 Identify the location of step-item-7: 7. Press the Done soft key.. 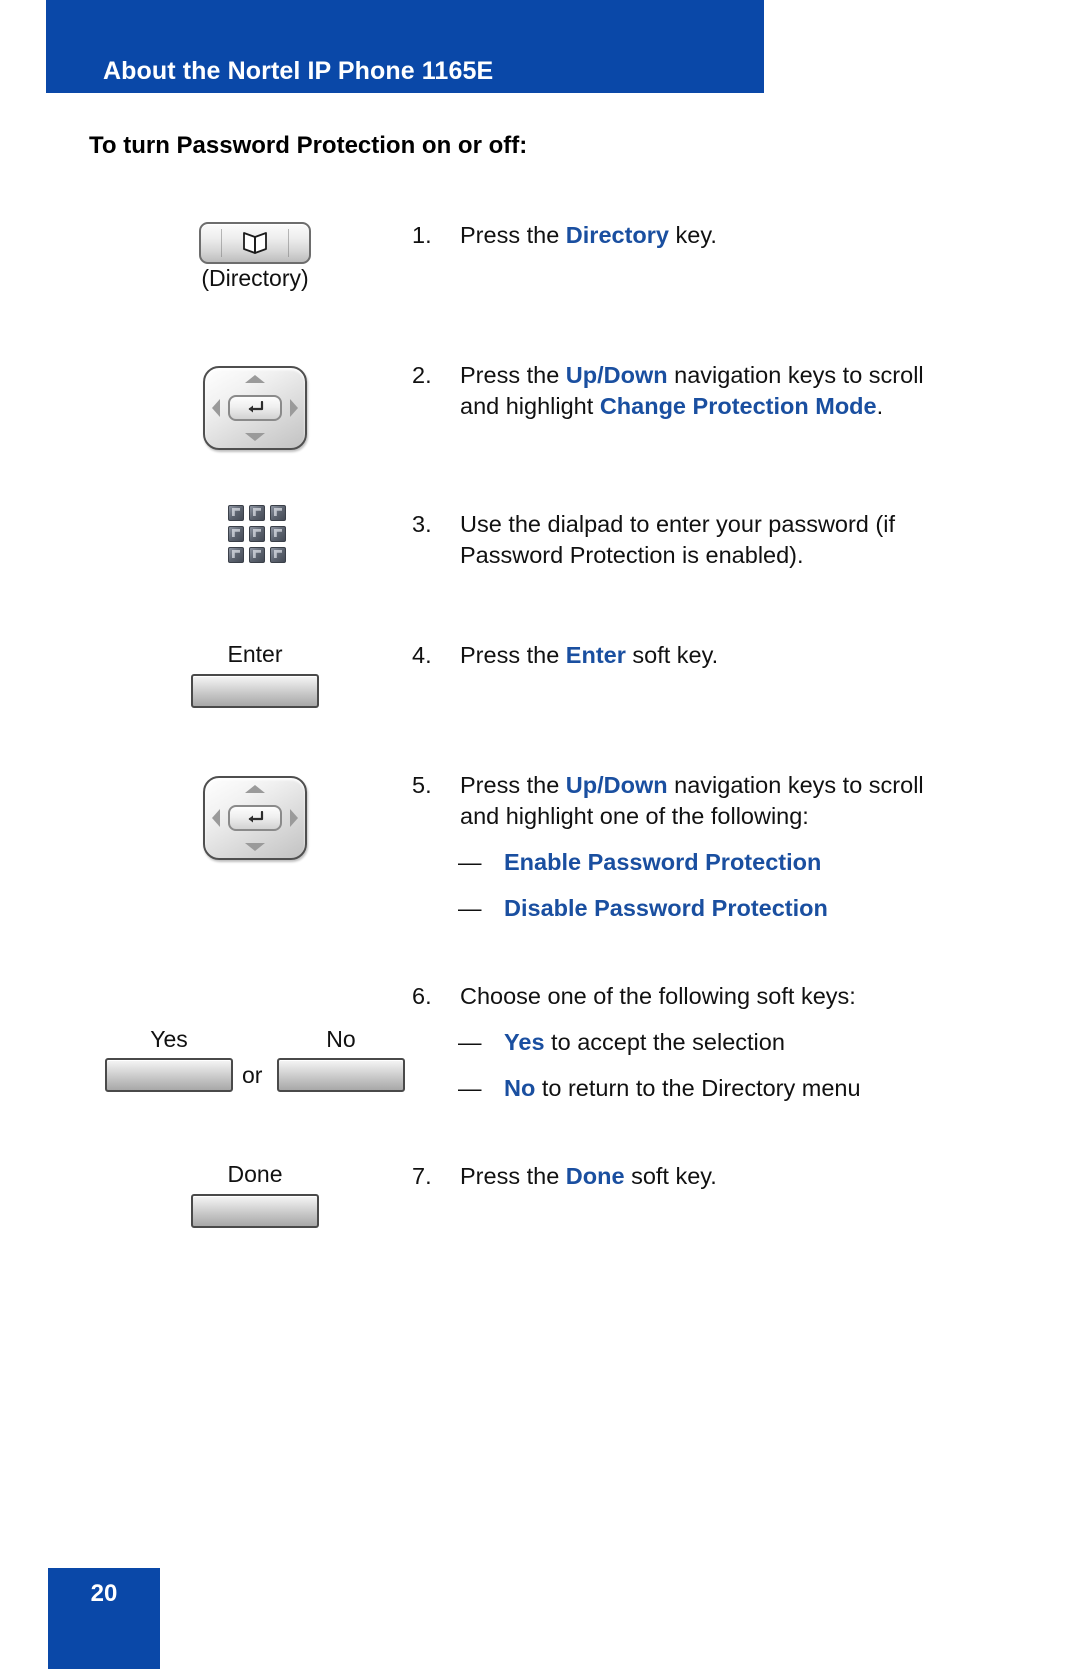
(672, 1176).